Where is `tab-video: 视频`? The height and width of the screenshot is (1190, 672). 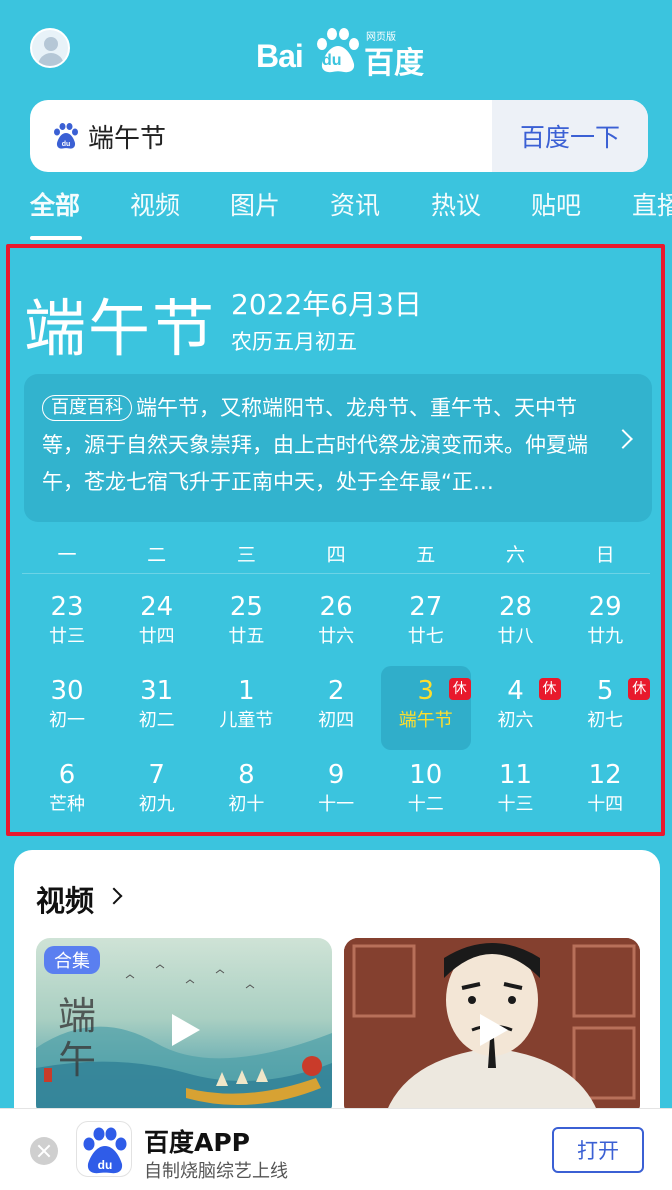
tab-video: 视频 is located at coordinates (155, 204).